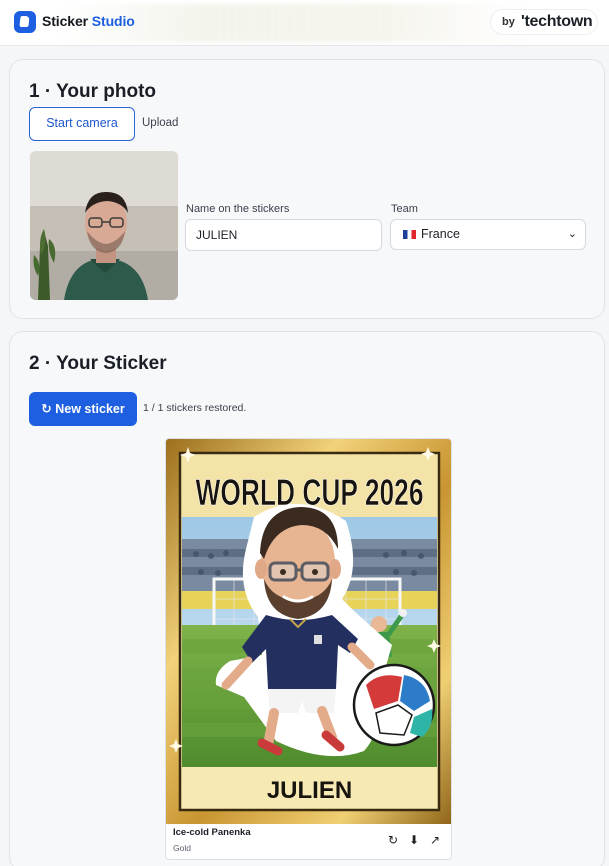  What do you see at coordinates (113, 21) in the screenshot?
I see `brand-part-2: Studio` at bounding box center [113, 21].